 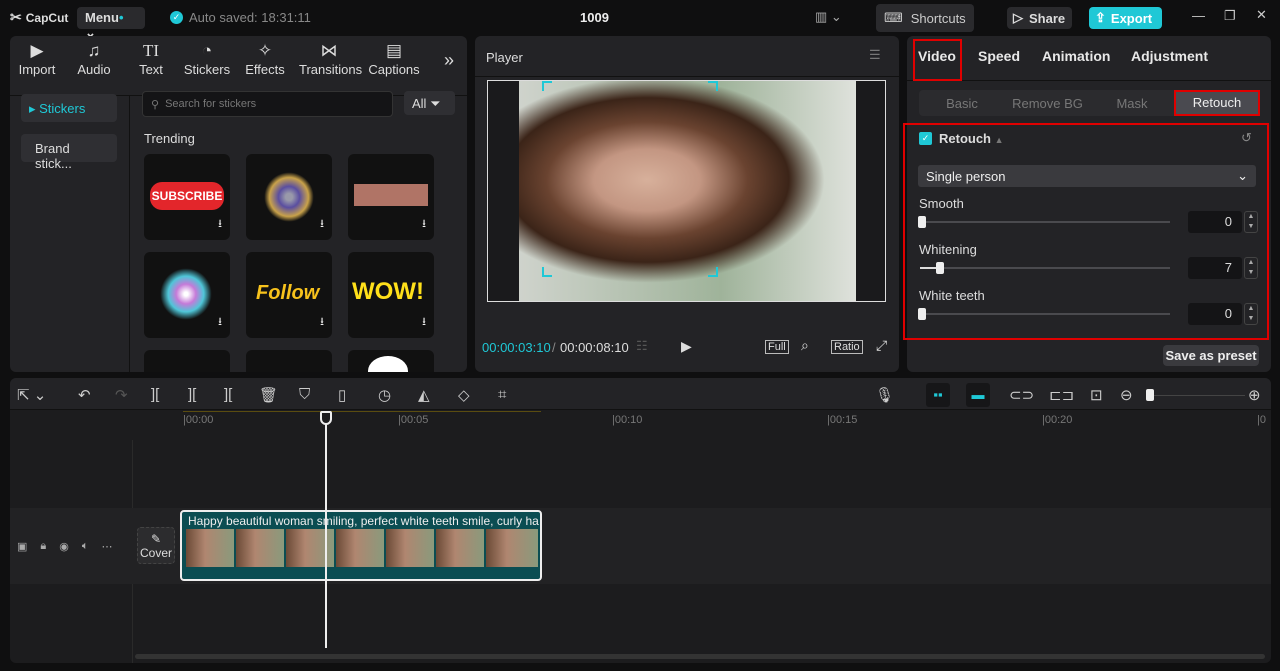 I want to click on restore-button: ❐, so click(x=1230, y=16).